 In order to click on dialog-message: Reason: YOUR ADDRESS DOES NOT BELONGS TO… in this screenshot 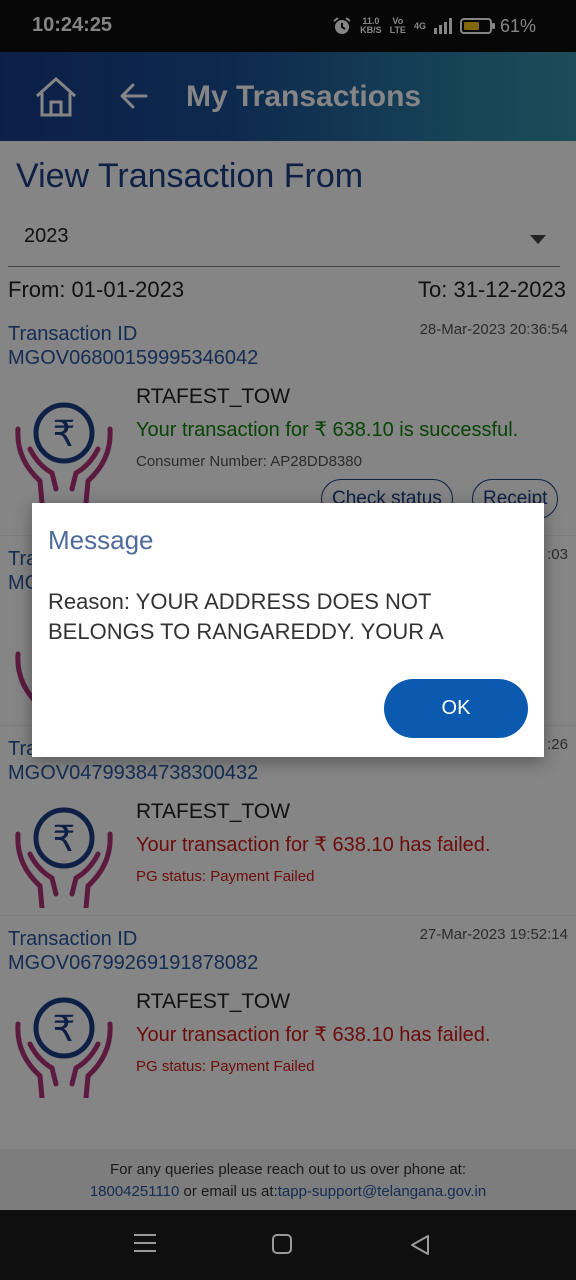, I will do `click(246, 616)`.